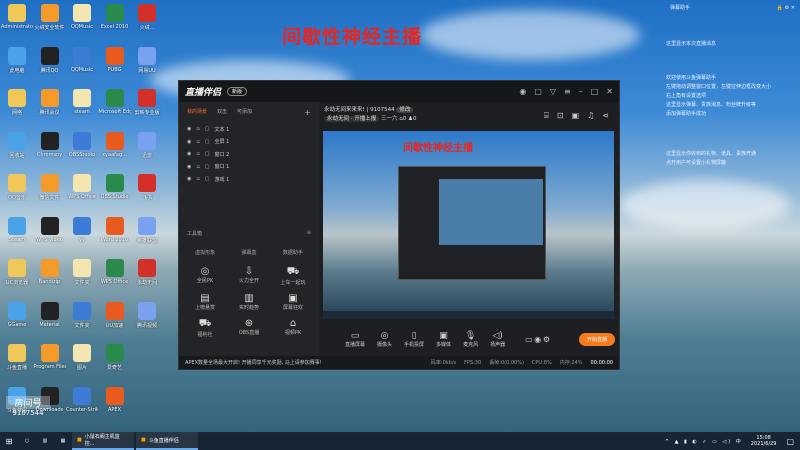  I want to click on tool-button: ⛟ 福利社, so click(205, 328).